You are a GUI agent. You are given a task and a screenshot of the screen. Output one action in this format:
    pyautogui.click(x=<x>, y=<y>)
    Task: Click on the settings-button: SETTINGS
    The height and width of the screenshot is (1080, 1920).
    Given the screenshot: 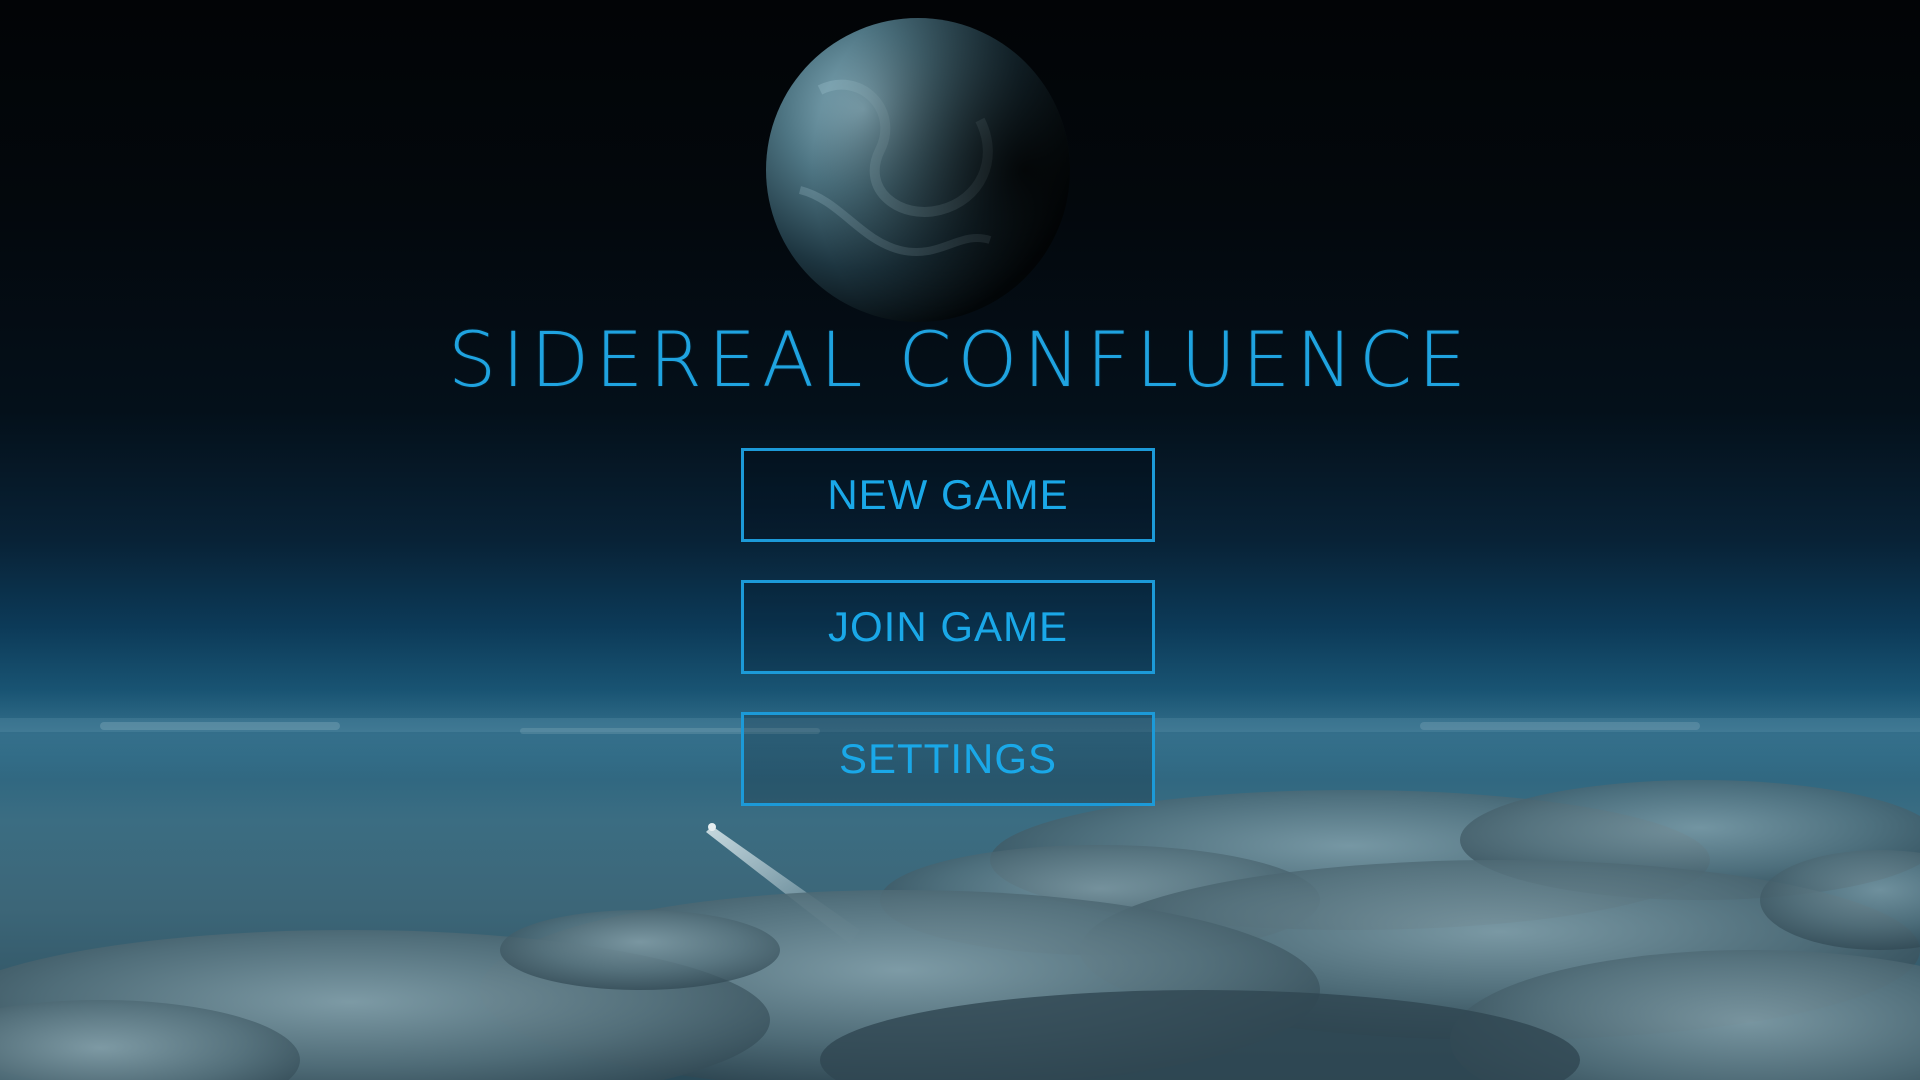 What is the action you would take?
    pyautogui.click(x=948, y=759)
    